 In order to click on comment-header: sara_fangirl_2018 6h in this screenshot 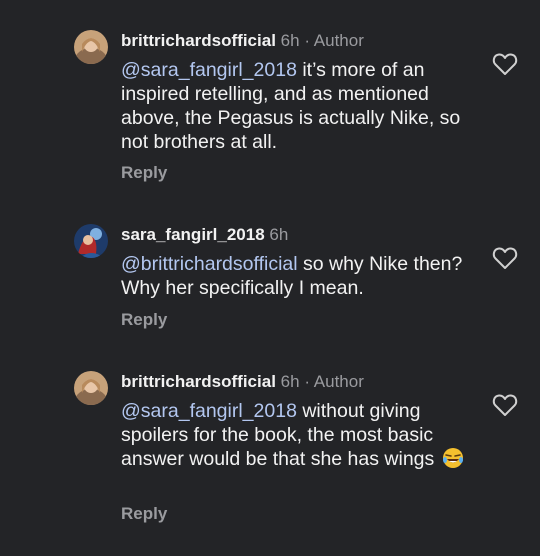, I will do `click(204, 235)`.